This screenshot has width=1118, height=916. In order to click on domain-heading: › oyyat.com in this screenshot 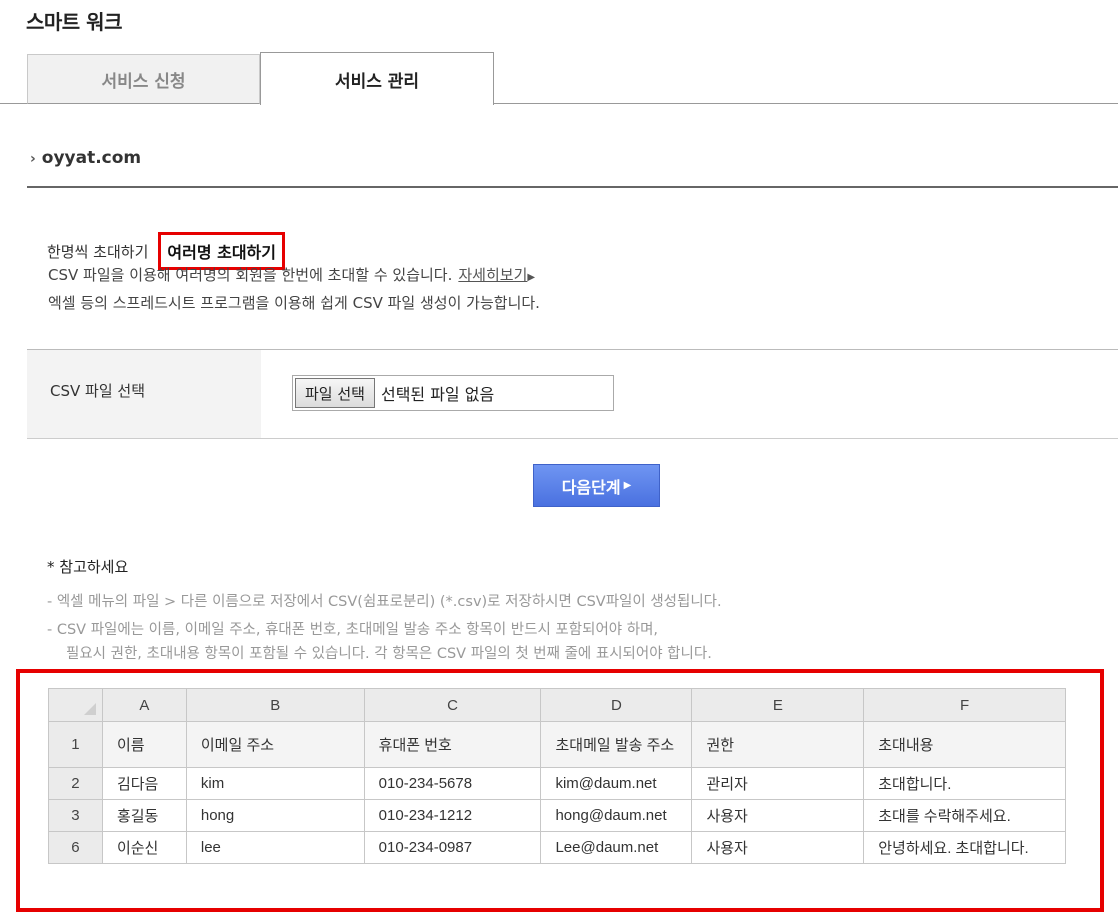, I will do `click(85, 158)`.